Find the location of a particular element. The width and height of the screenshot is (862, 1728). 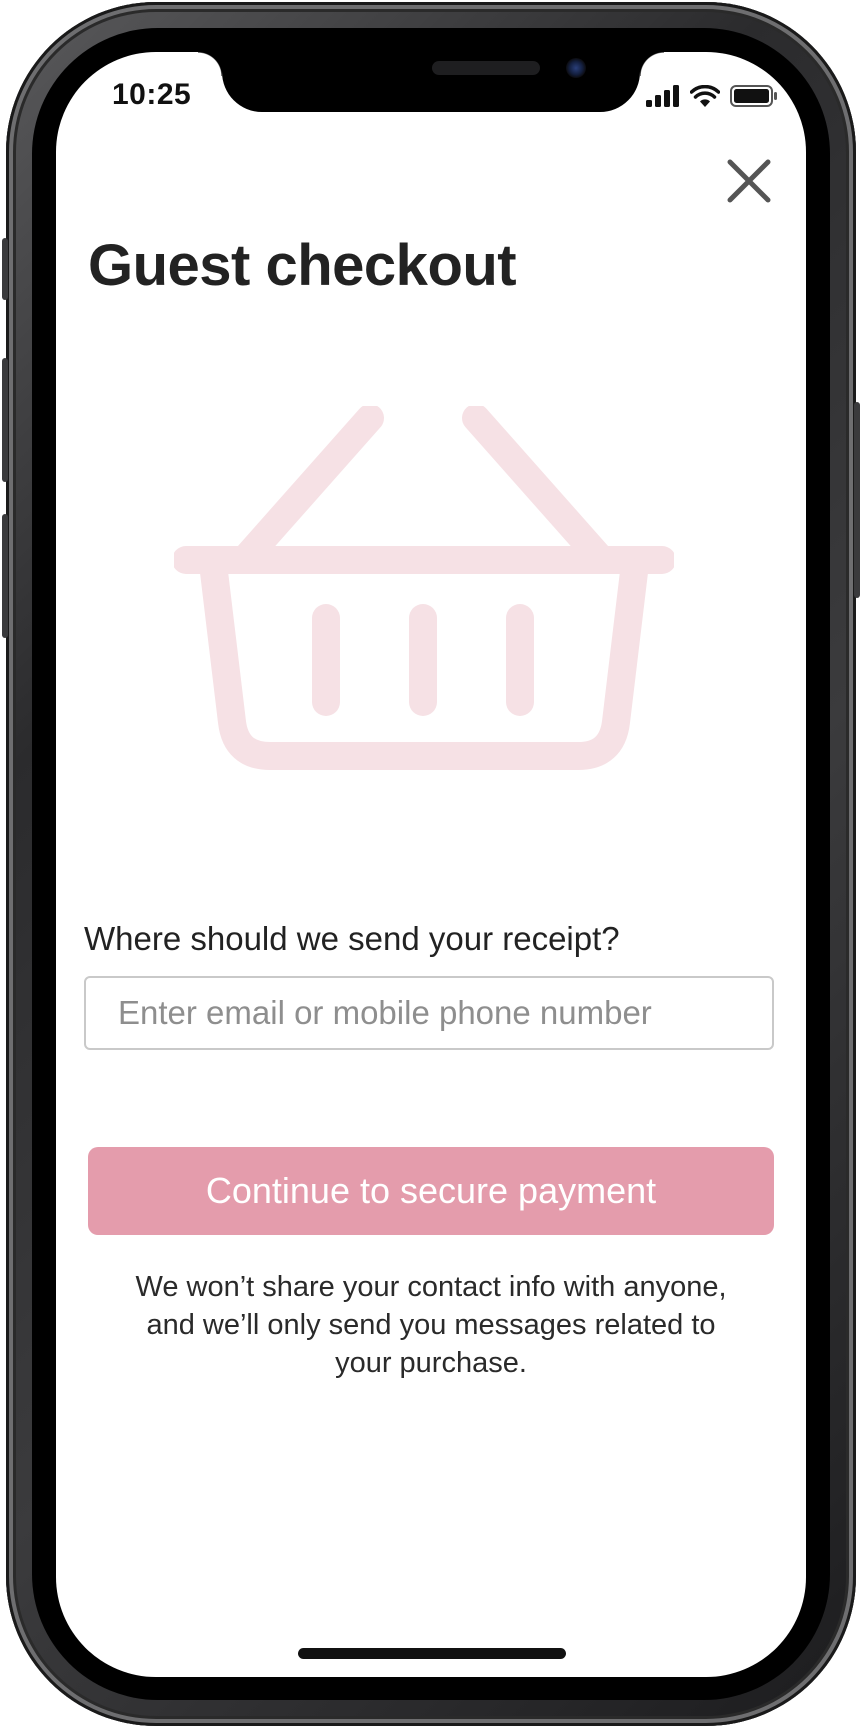

home-indicator is located at coordinates (432, 1653).